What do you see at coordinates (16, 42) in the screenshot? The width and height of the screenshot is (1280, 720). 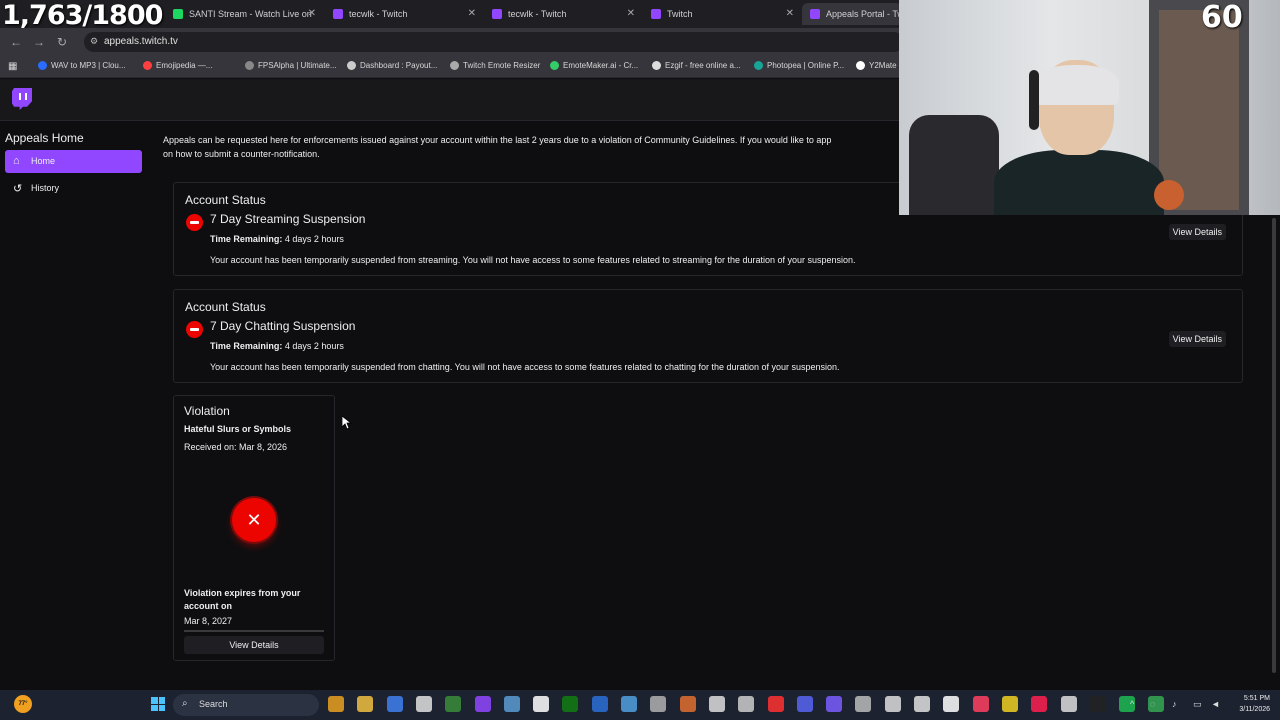 I see `back-icon: ←` at bounding box center [16, 42].